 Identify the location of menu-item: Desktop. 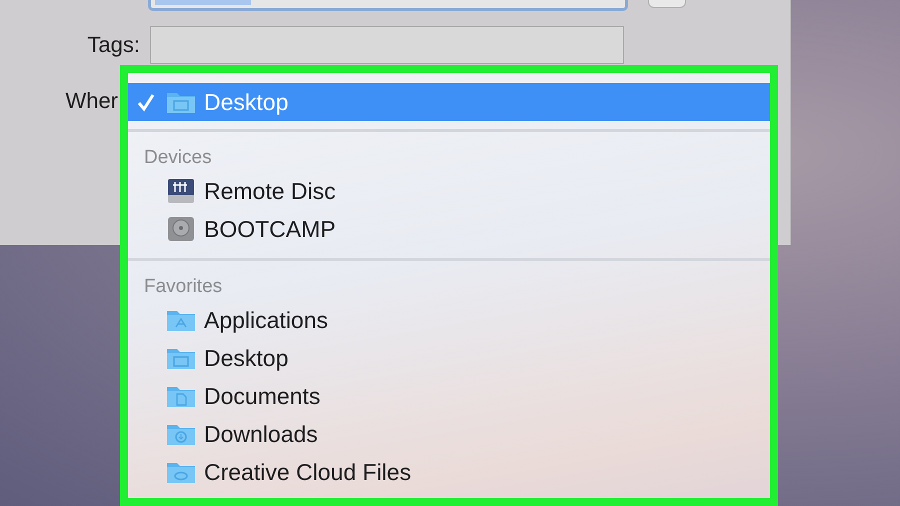
(449, 358).